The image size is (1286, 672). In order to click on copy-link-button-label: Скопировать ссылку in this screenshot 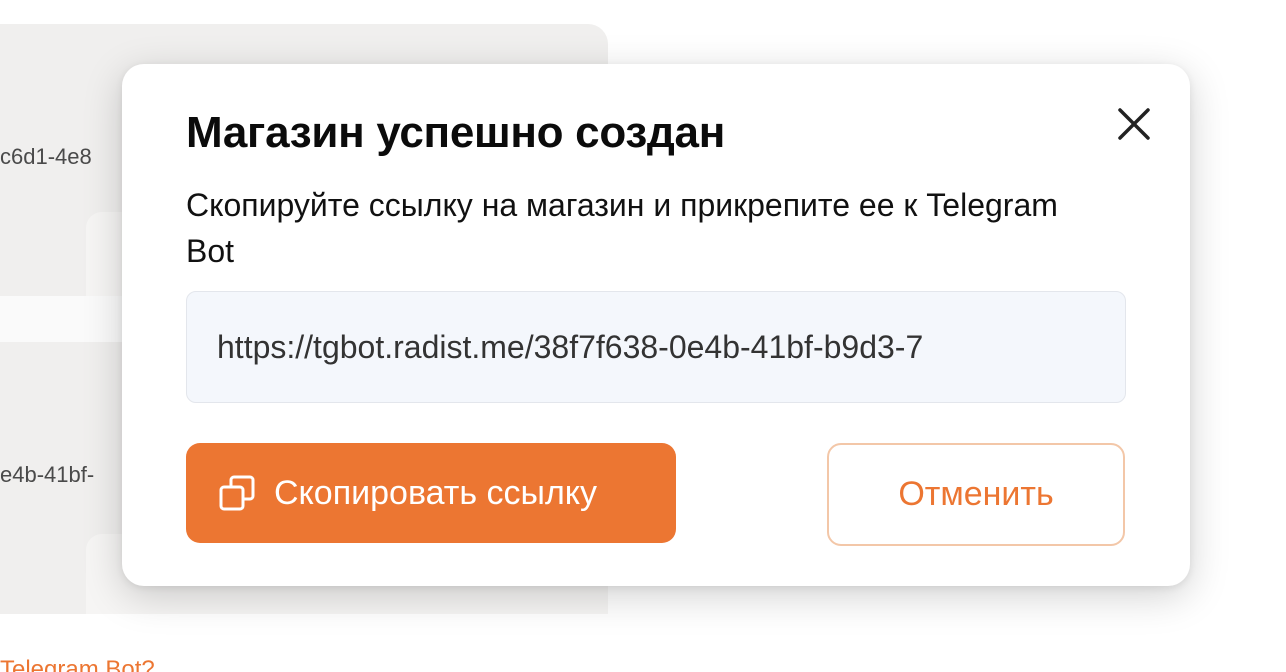, I will do `click(436, 492)`.